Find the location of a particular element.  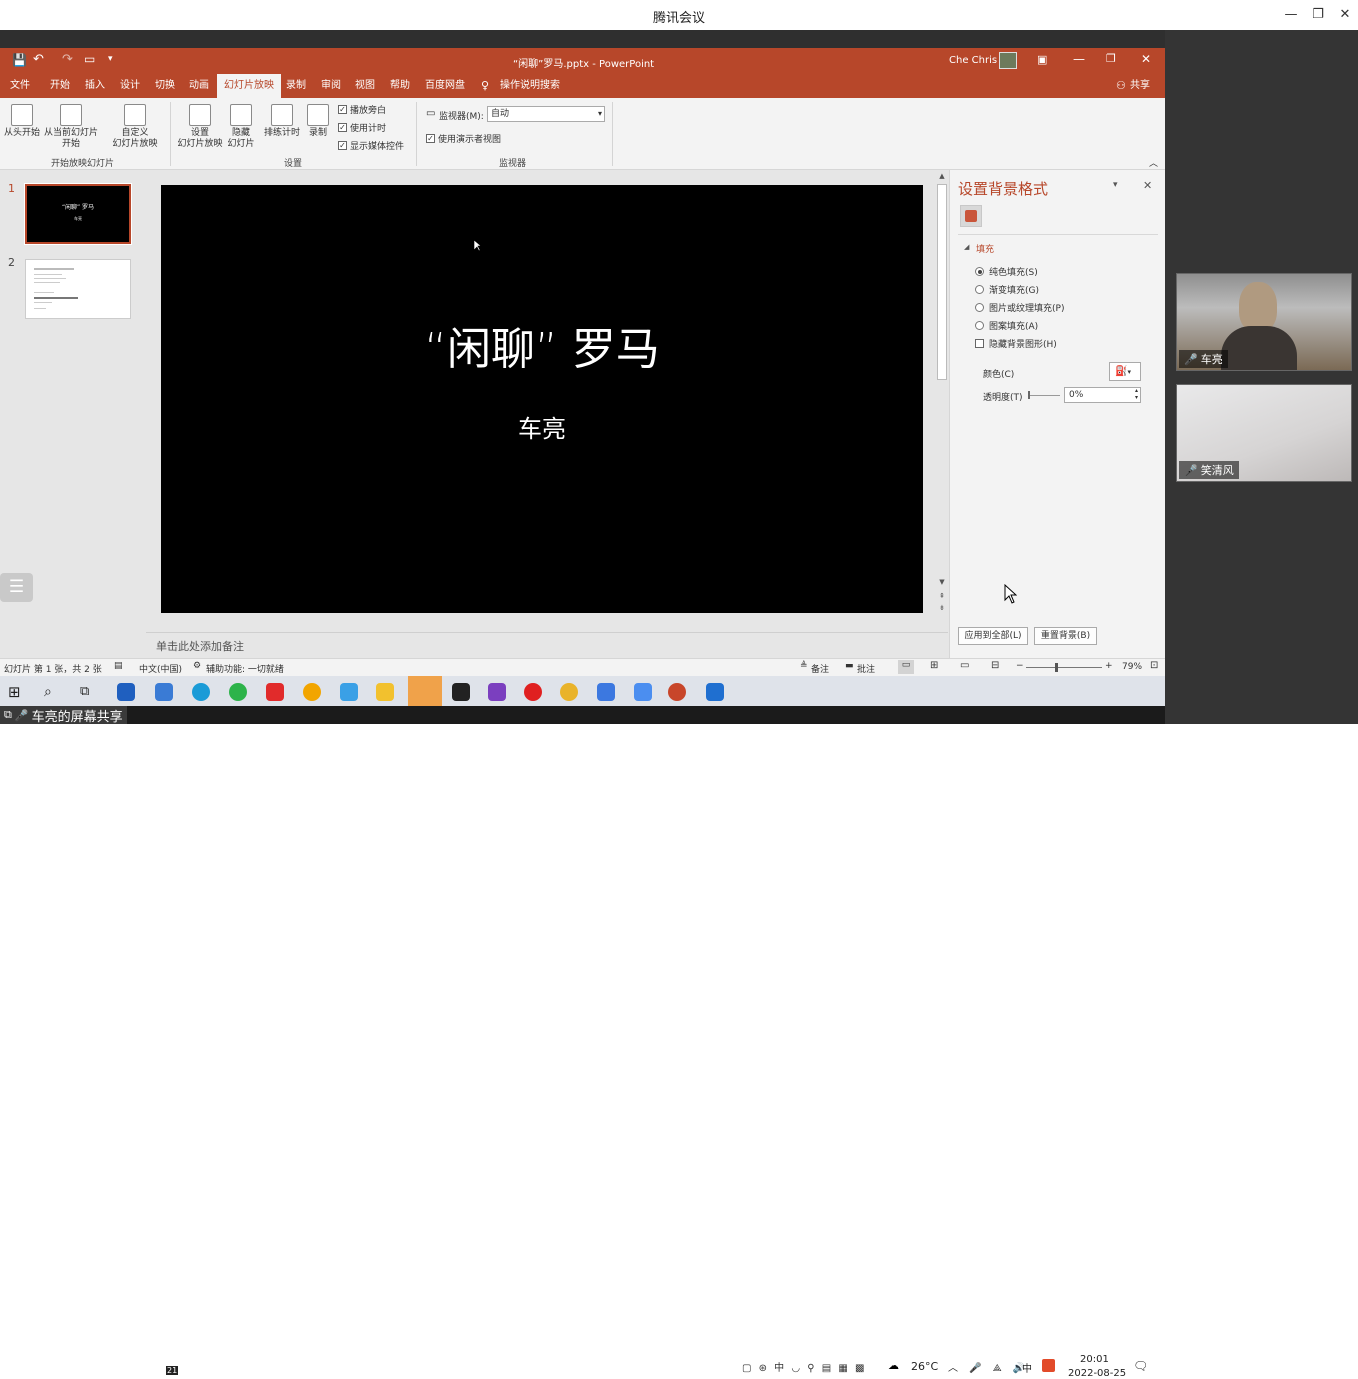

gradient-fill-radio: 渐变填充(G) is located at coordinates (1007, 289).